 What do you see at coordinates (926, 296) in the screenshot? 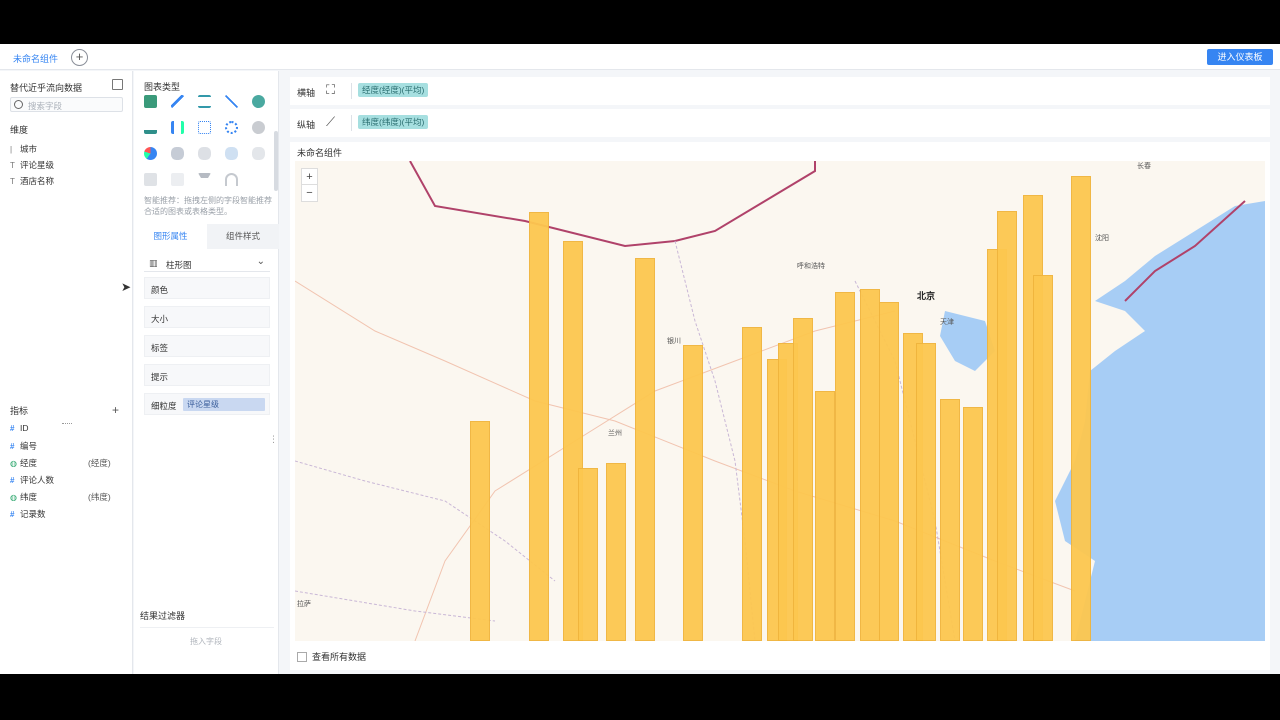
I see `city-label: 北京` at bounding box center [926, 296].